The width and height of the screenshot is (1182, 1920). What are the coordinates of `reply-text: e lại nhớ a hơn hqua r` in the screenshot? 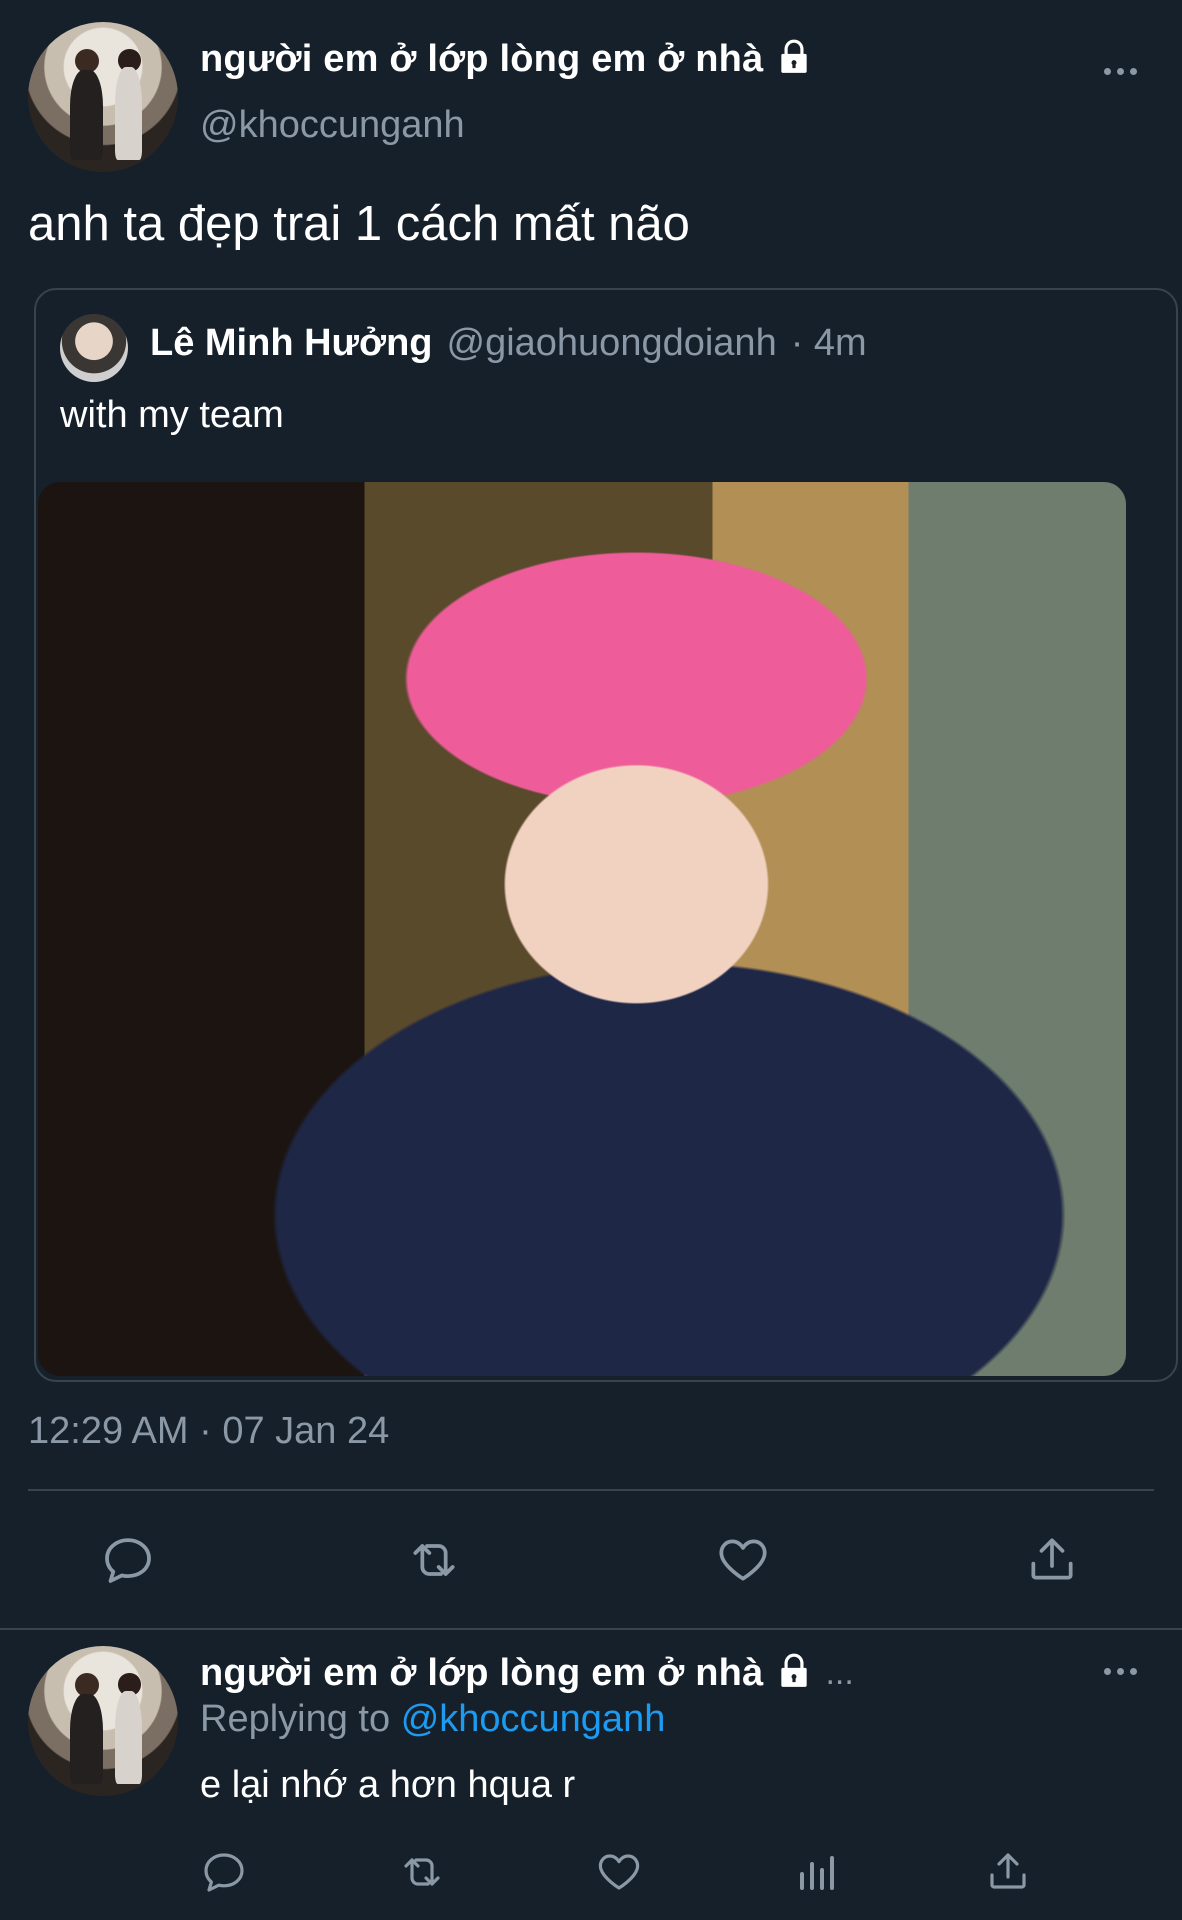 It's located at (388, 1785).